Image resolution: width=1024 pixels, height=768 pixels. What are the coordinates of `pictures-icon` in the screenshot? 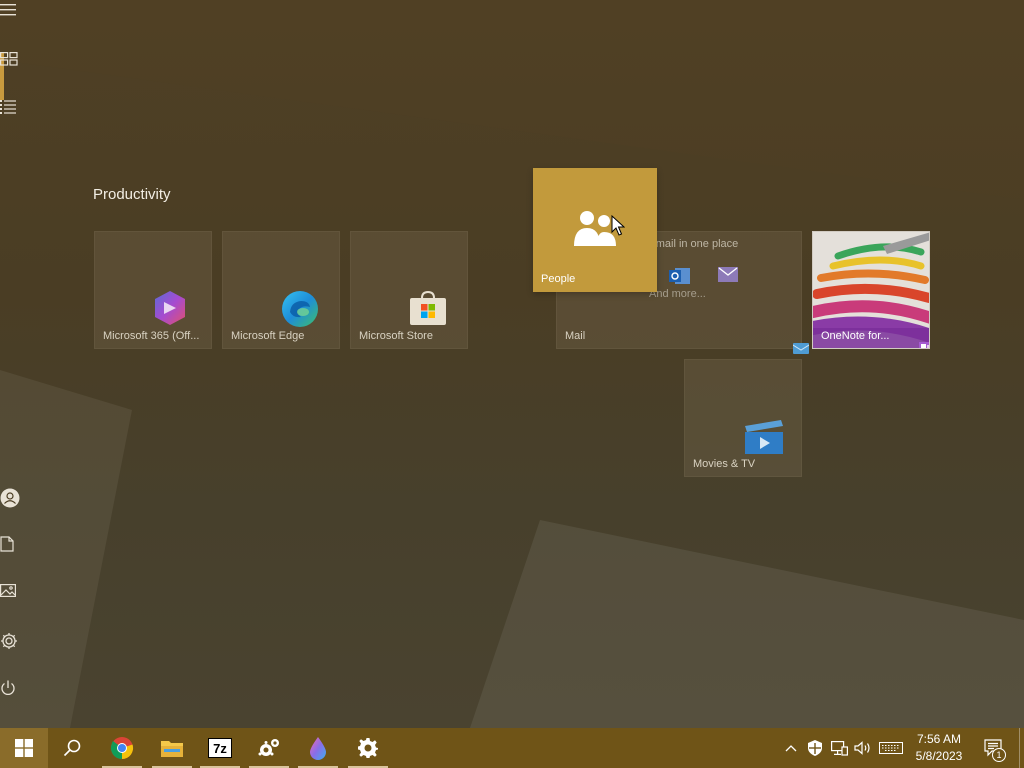 It's located at (24, 608).